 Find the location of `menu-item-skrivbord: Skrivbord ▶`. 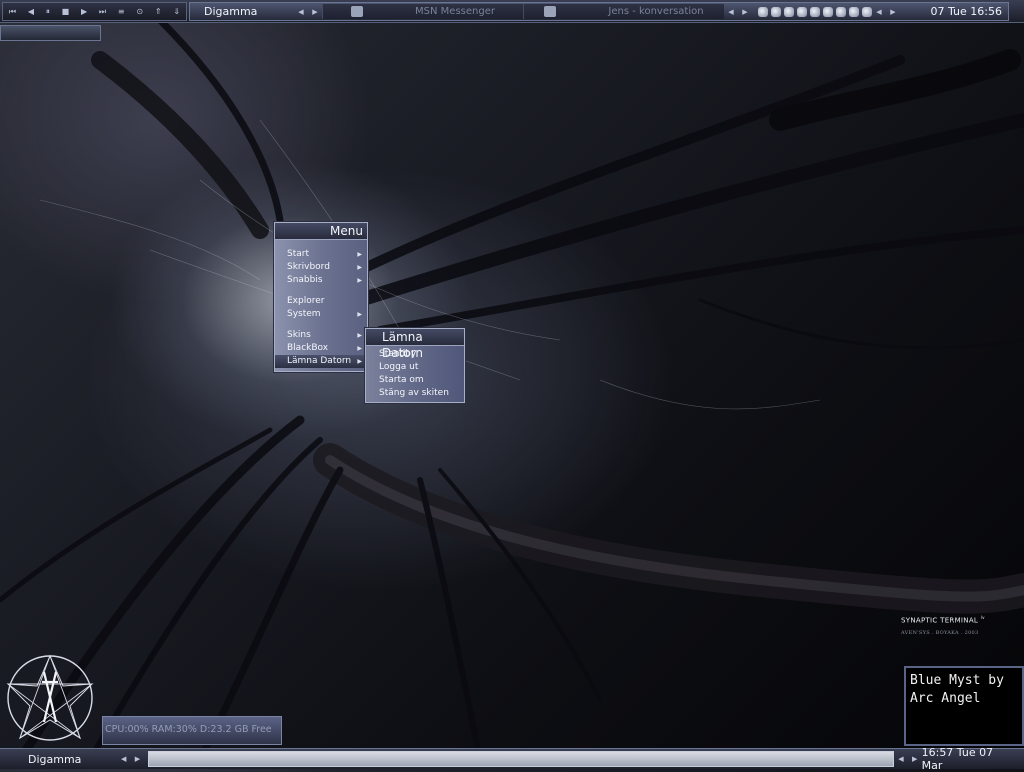

menu-item-skrivbord: Skrivbord ▶ is located at coordinates (321, 267).